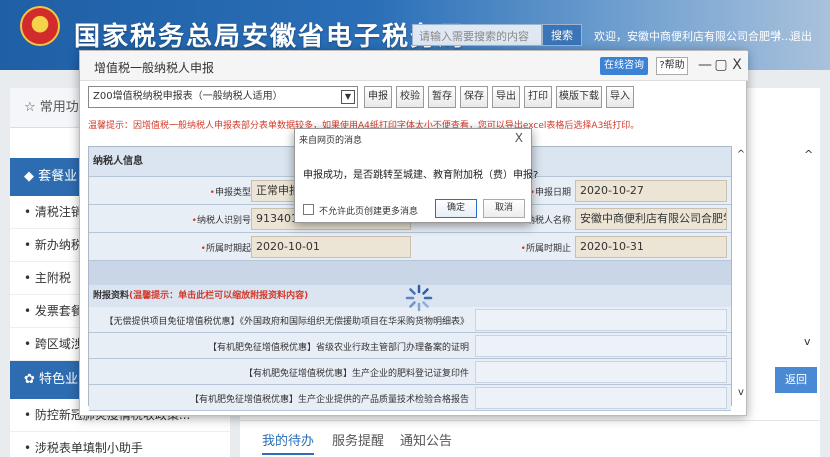 The width and height of the screenshot is (830, 457). Describe the element at coordinates (741, 392) in the screenshot. I see `form-scroll-down-icon: v` at that location.